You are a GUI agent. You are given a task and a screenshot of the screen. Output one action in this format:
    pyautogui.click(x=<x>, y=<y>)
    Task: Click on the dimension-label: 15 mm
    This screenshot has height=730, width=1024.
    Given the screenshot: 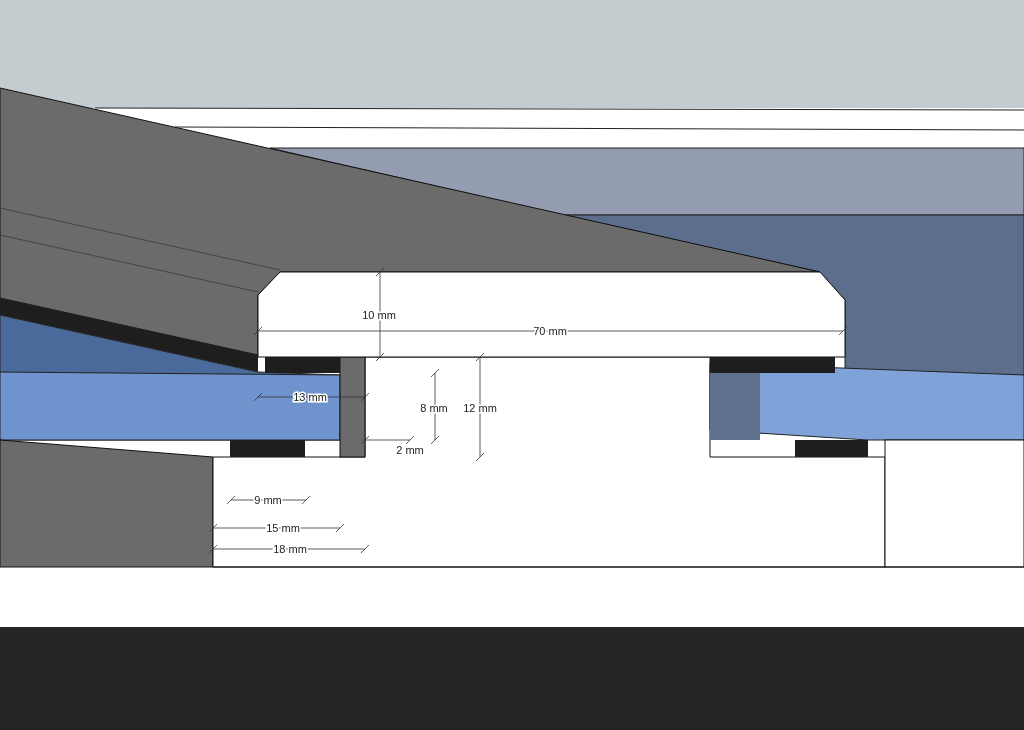 What is the action you would take?
    pyautogui.click(x=283, y=528)
    